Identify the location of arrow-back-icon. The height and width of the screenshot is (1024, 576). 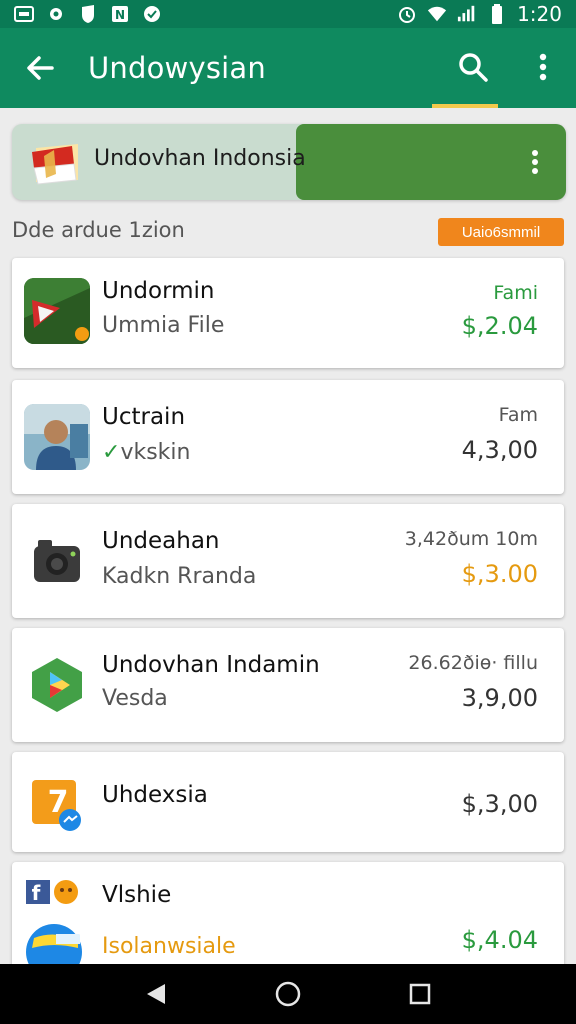
(40, 68).